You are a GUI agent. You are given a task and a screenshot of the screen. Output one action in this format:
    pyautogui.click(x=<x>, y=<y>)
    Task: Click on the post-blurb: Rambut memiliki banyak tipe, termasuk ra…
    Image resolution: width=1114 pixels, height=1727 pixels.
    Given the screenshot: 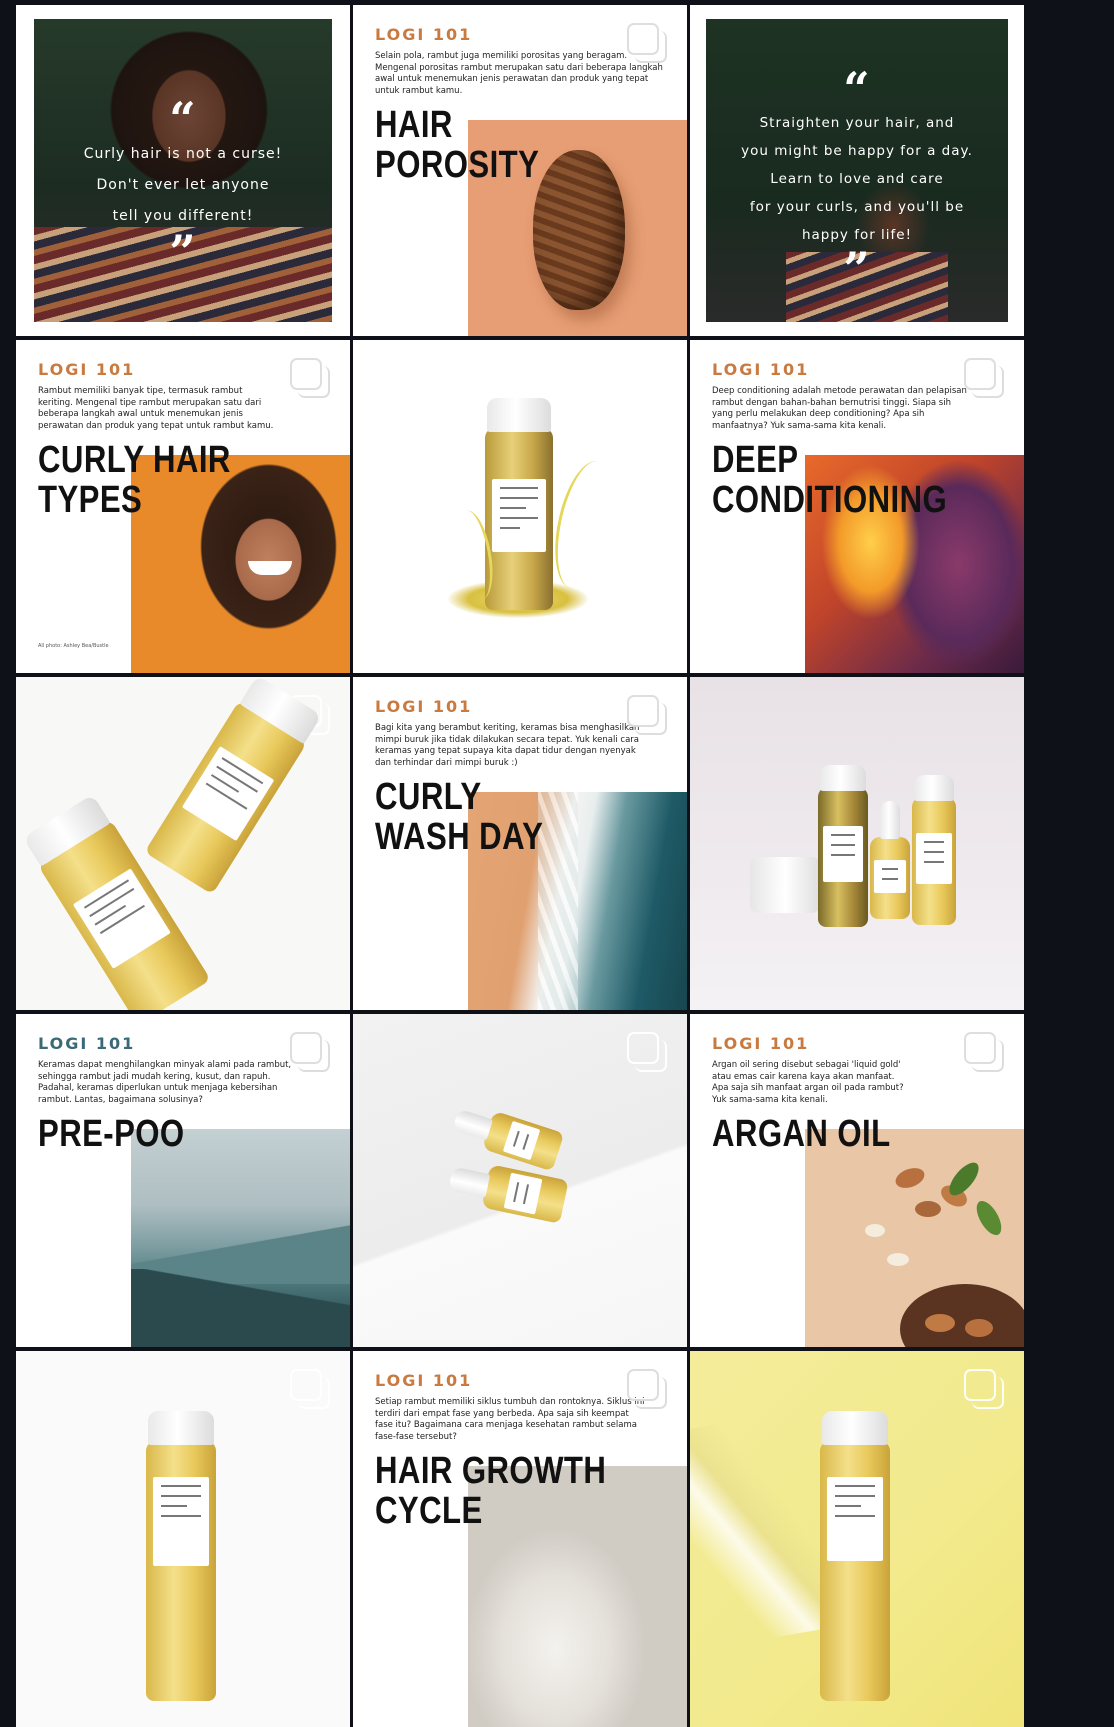 What is the action you would take?
    pyautogui.click(x=156, y=408)
    